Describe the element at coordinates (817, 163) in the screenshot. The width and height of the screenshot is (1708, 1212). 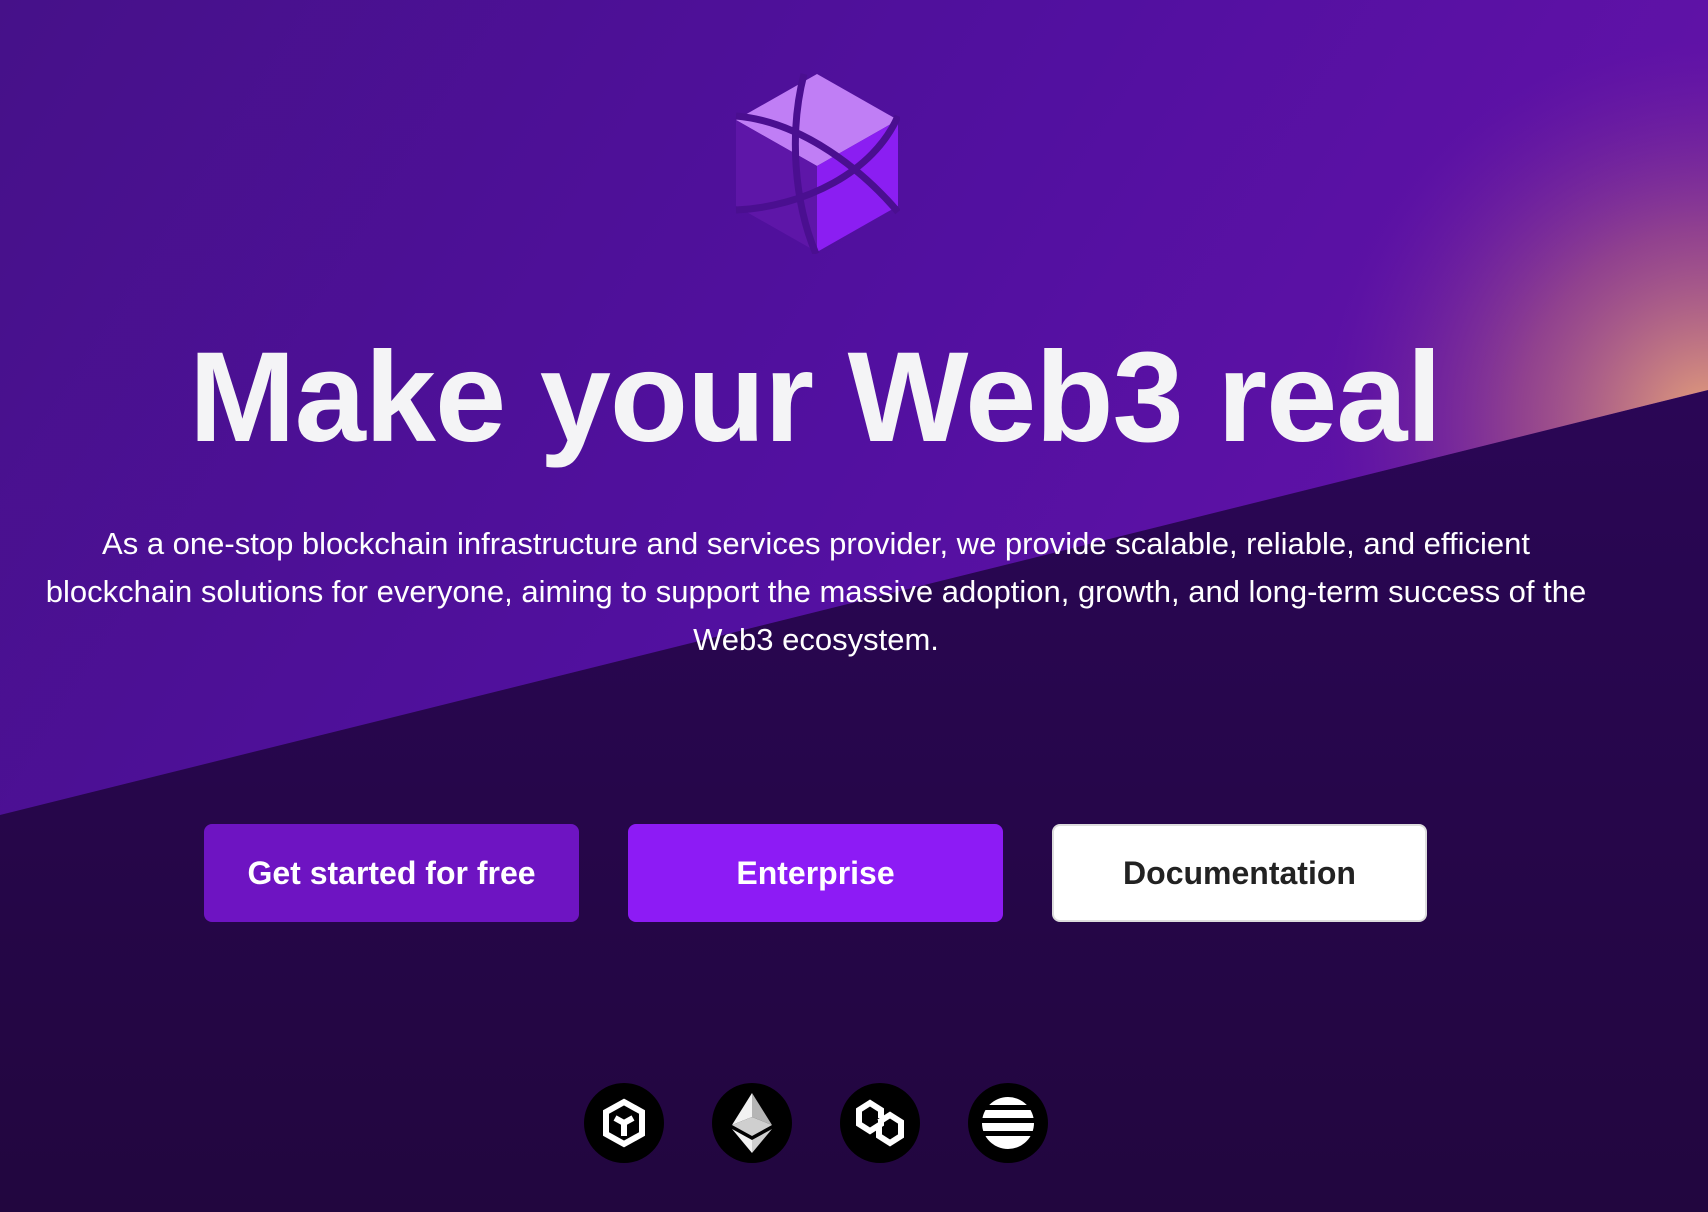
I see `logo-cube-icon` at that location.